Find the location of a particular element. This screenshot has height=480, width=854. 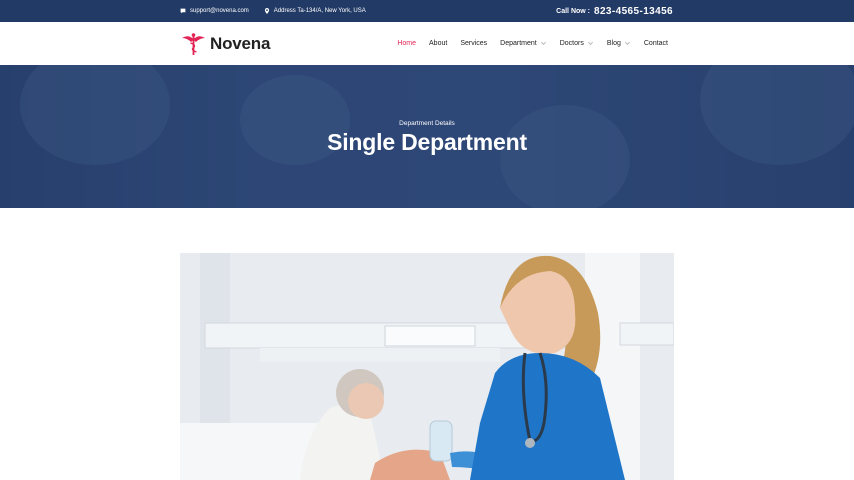

chat-icon is located at coordinates (183, 11).